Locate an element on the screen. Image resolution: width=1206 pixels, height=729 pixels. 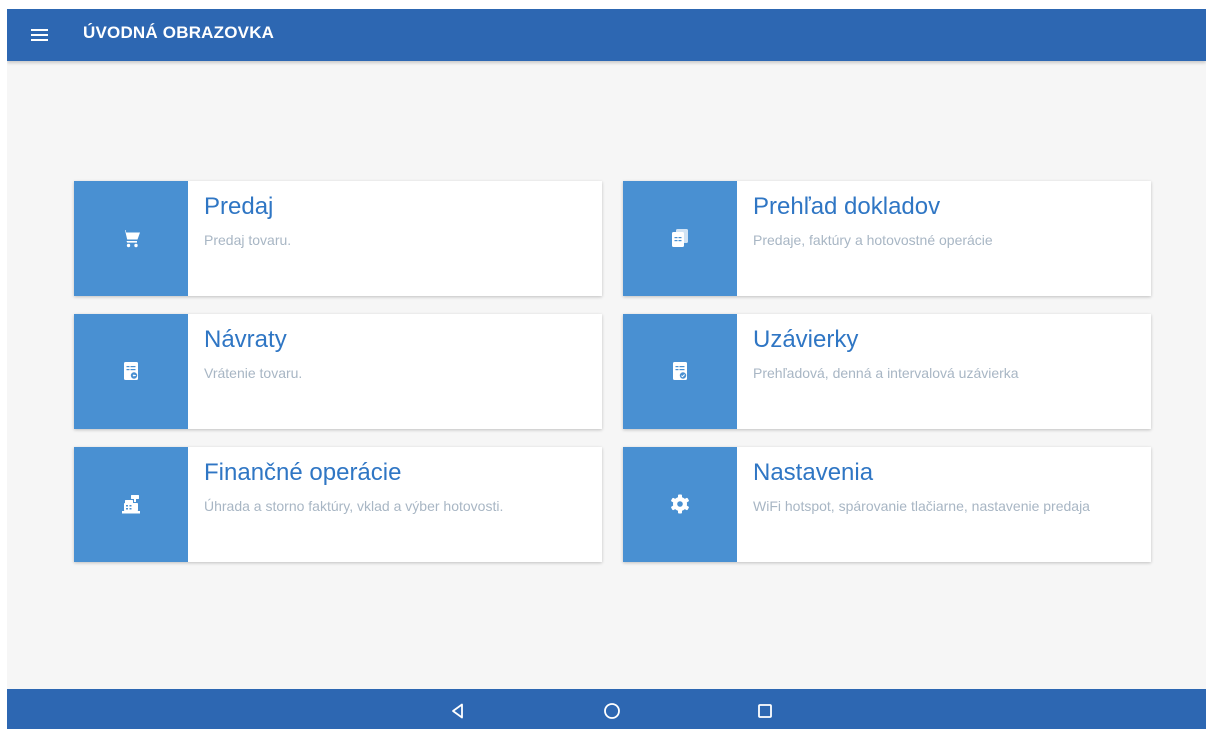
tile-subtitle: Predaje, faktúry a hotovostné operácie is located at coordinates (873, 240).